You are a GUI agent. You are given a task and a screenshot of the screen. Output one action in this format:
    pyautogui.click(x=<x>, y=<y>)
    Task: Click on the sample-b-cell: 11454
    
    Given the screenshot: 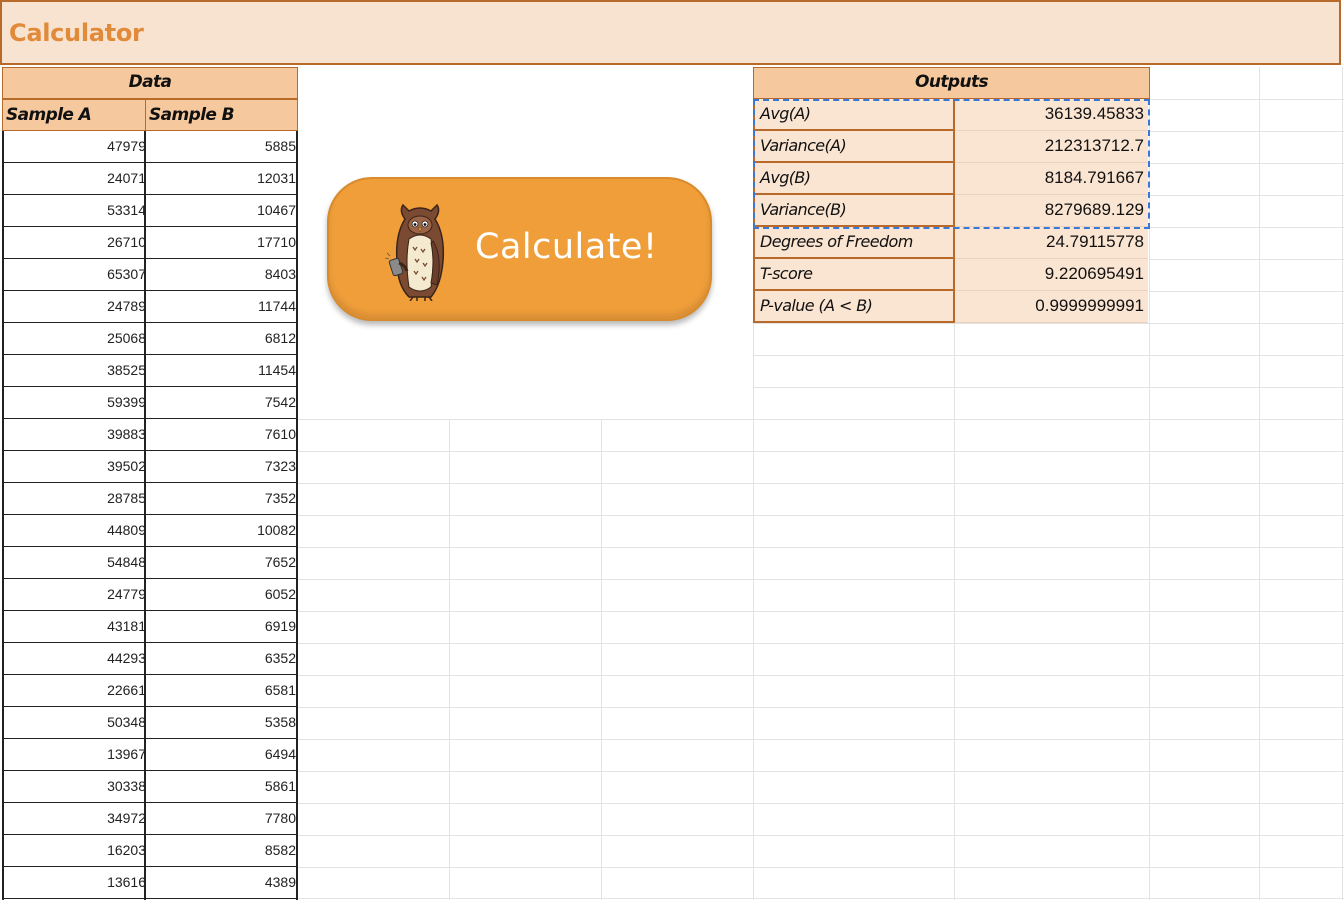 What is the action you would take?
    pyautogui.click(x=223, y=371)
    